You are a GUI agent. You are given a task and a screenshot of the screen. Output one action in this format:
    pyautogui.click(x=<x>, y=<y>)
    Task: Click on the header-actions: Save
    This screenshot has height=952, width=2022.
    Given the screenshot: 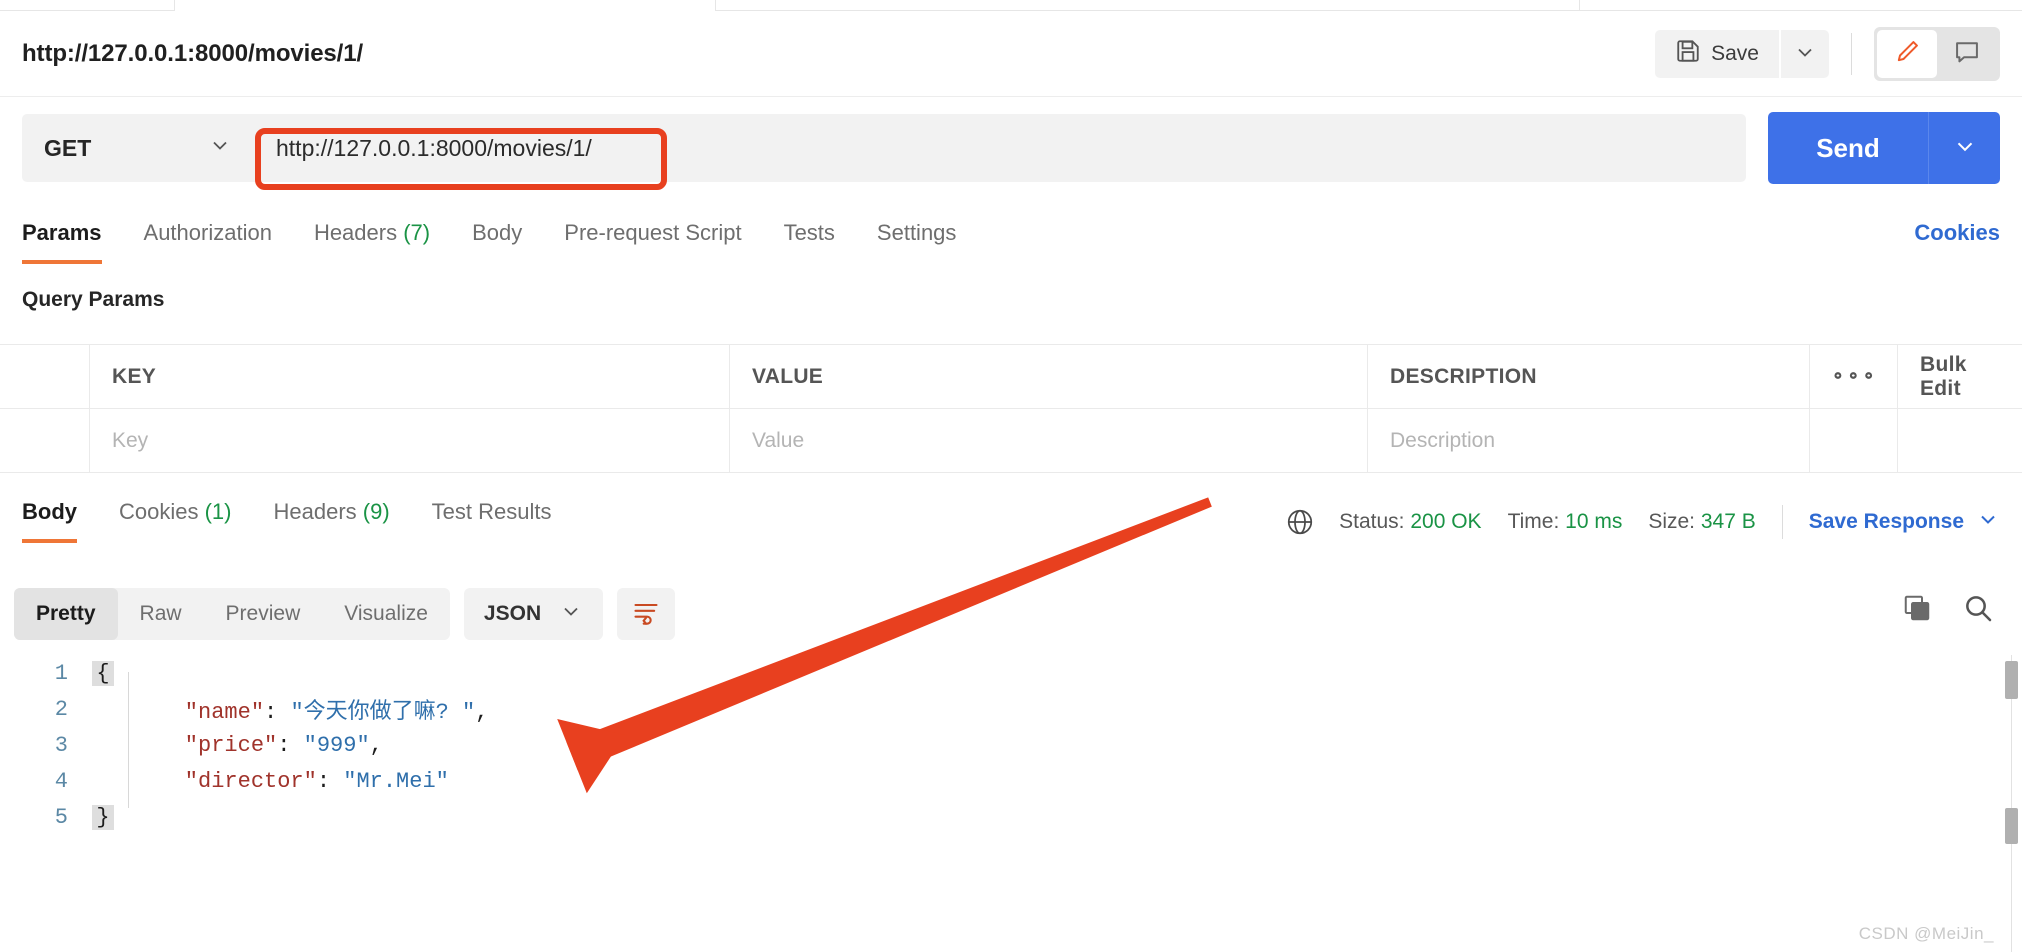 What is the action you would take?
    pyautogui.click(x=1827, y=54)
    